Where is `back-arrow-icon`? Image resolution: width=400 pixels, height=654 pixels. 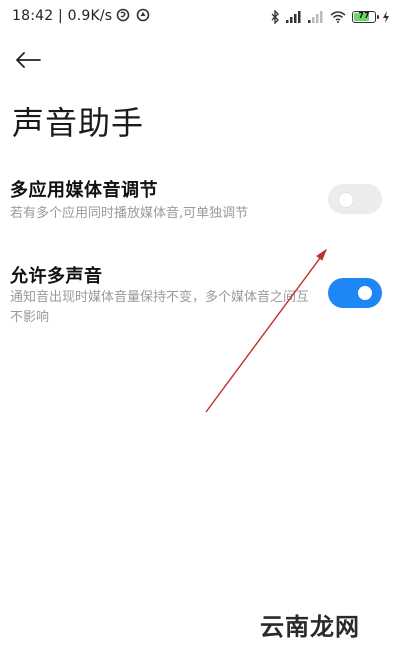 back-arrow-icon is located at coordinates (28, 60).